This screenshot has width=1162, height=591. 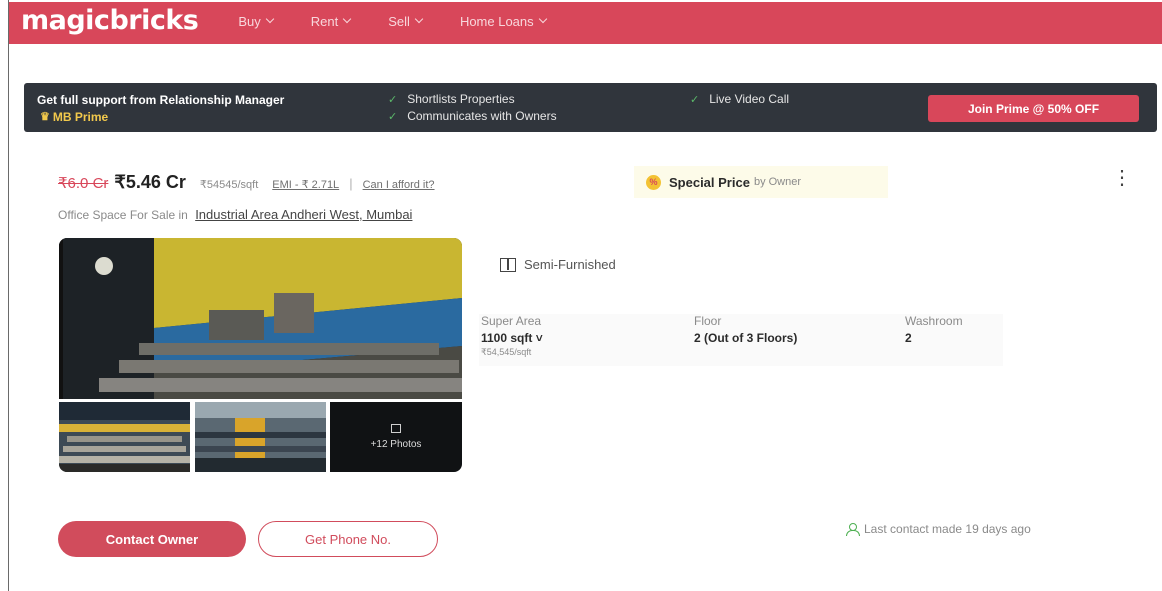 What do you see at coordinates (934, 329) in the screenshot?
I see `spec-washroom: Washroom 2` at bounding box center [934, 329].